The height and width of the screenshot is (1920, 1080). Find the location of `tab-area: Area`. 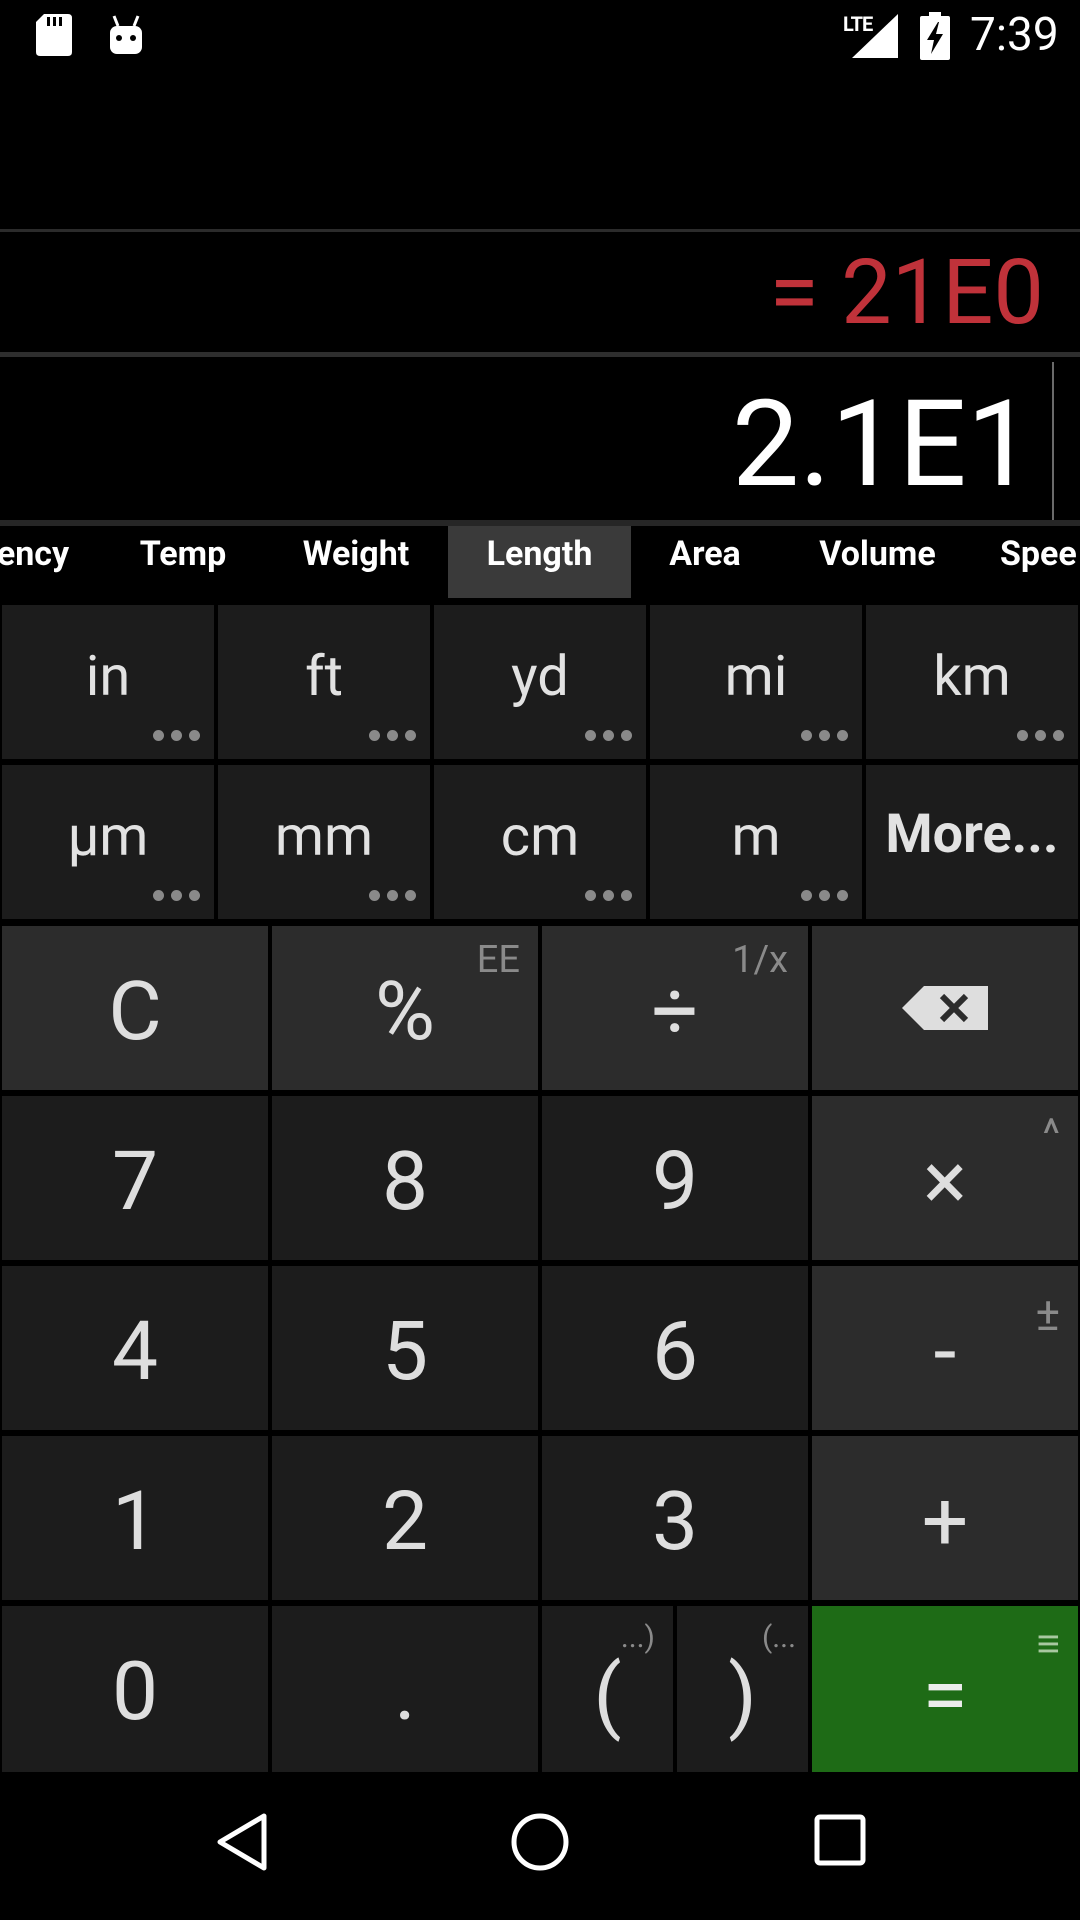

tab-area: Area is located at coordinates (705, 562).